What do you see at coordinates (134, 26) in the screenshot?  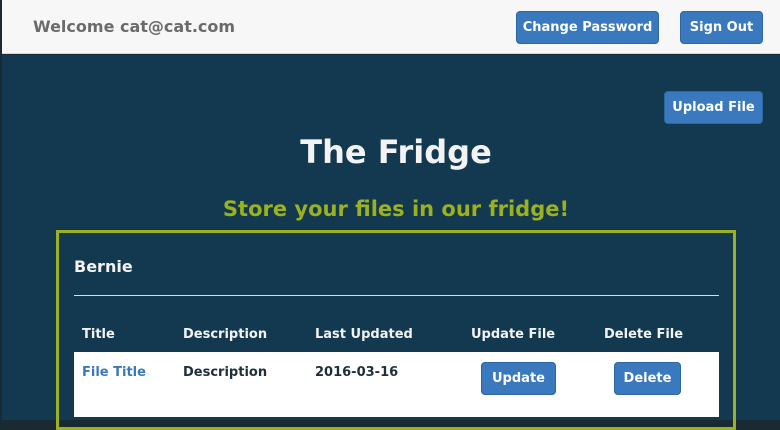 I see `welcome-text: Welcome cat@cat.com` at bounding box center [134, 26].